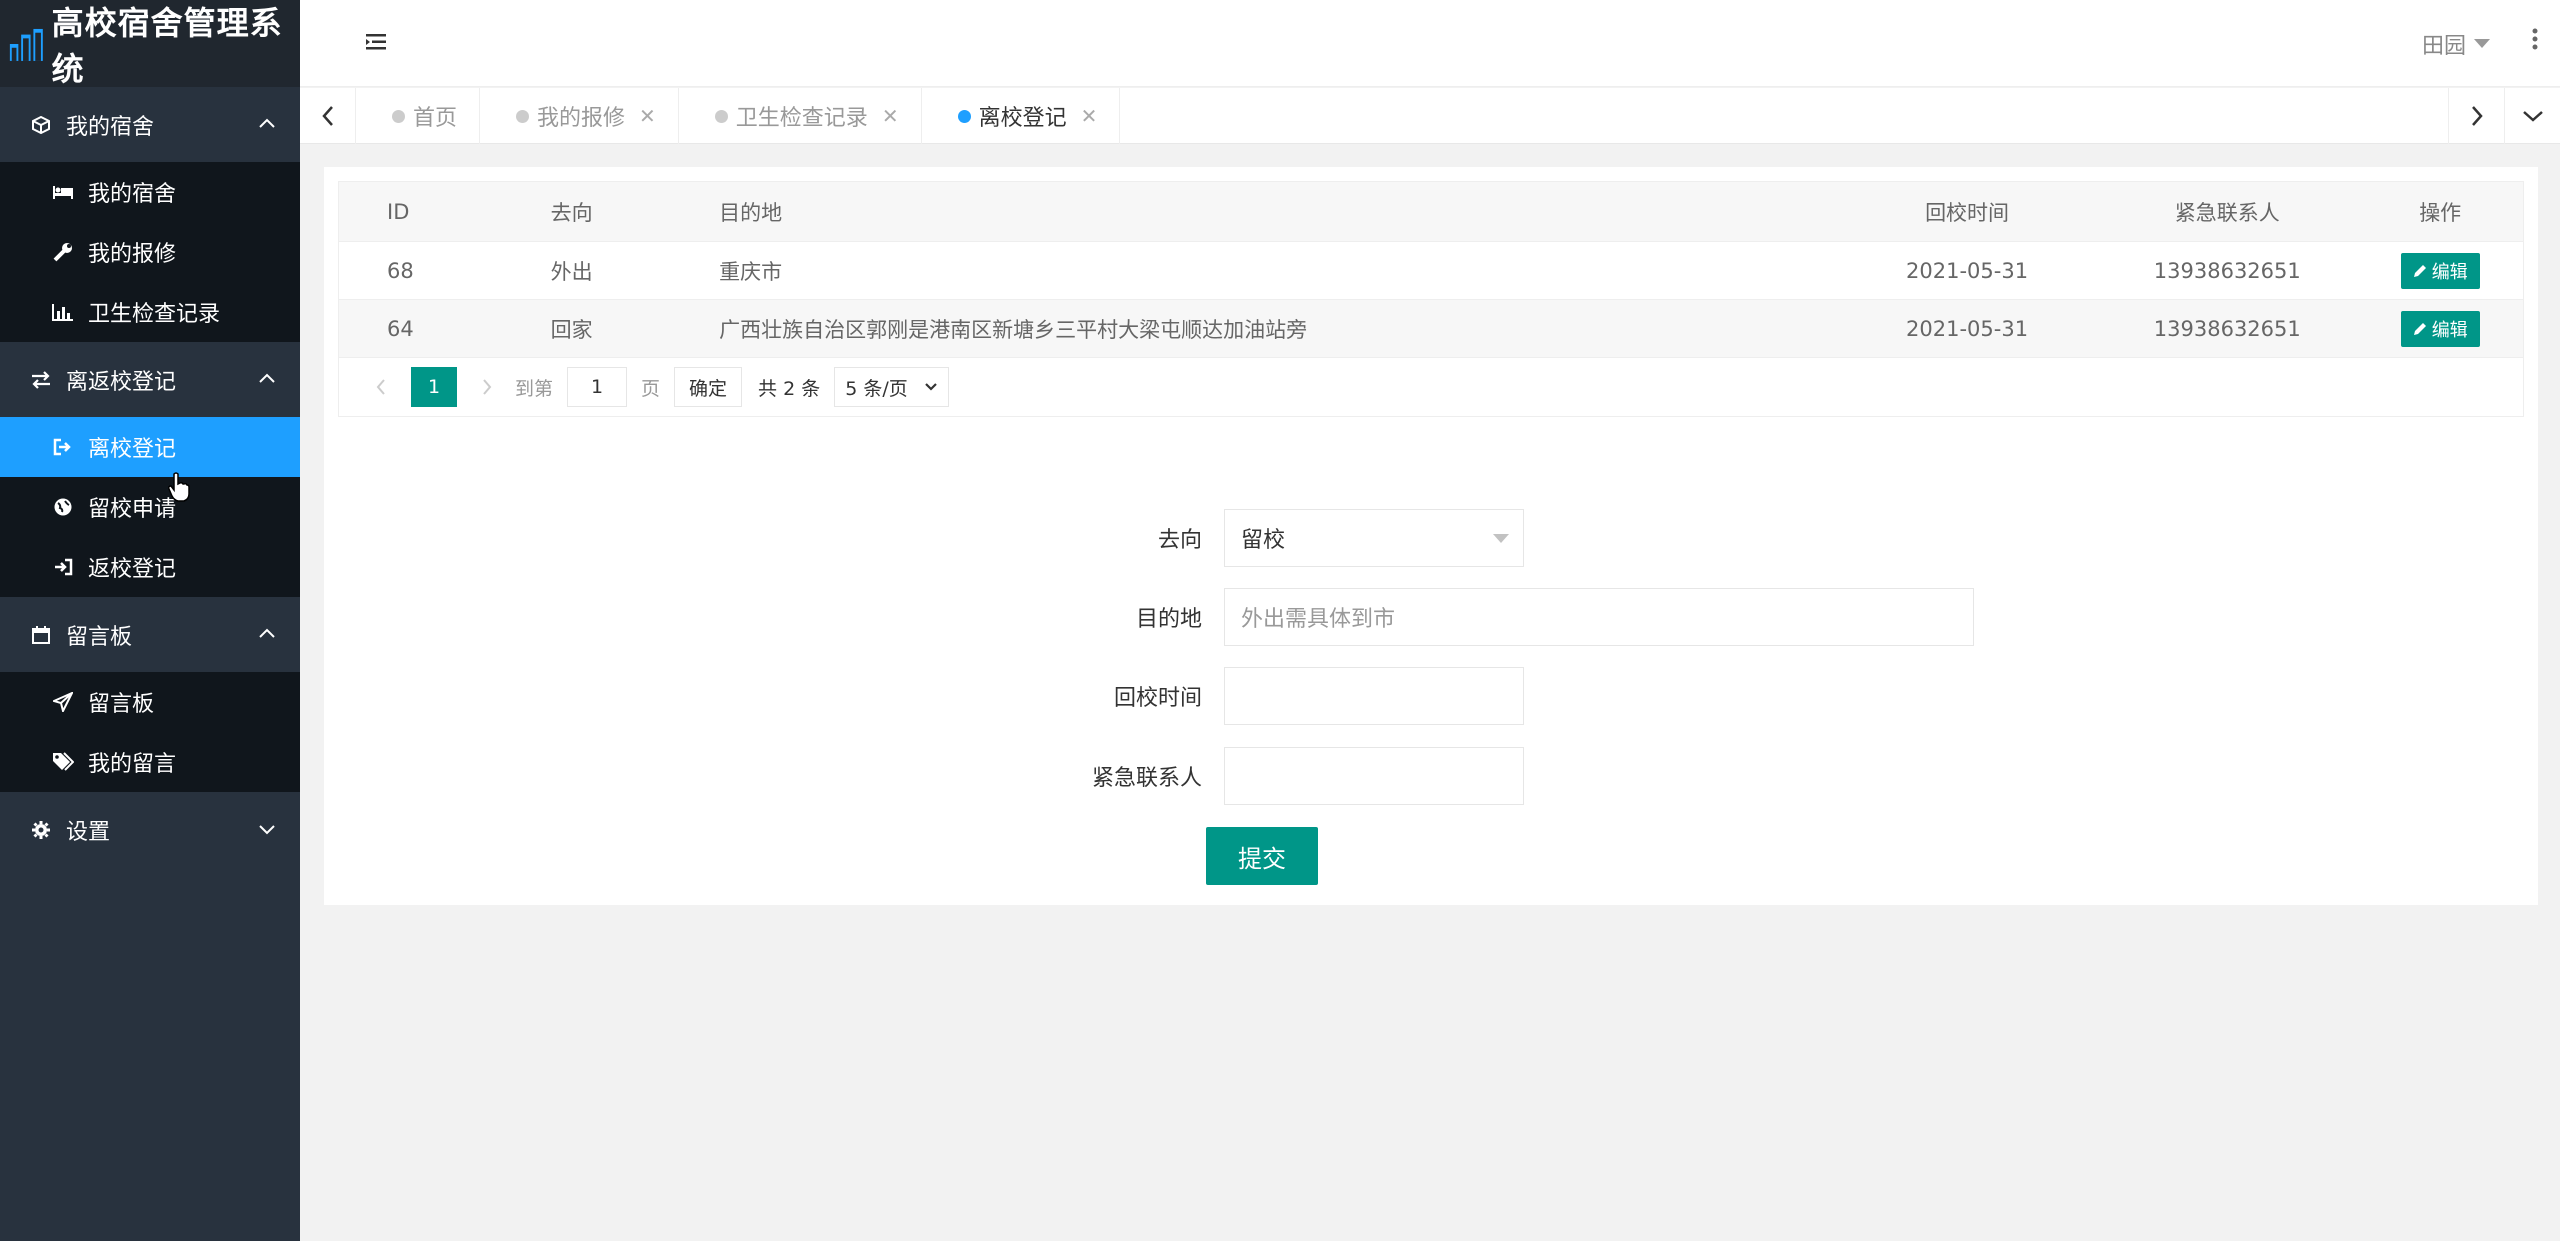 This screenshot has width=2560, height=1241. I want to click on prev-page-button, so click(381, 387).